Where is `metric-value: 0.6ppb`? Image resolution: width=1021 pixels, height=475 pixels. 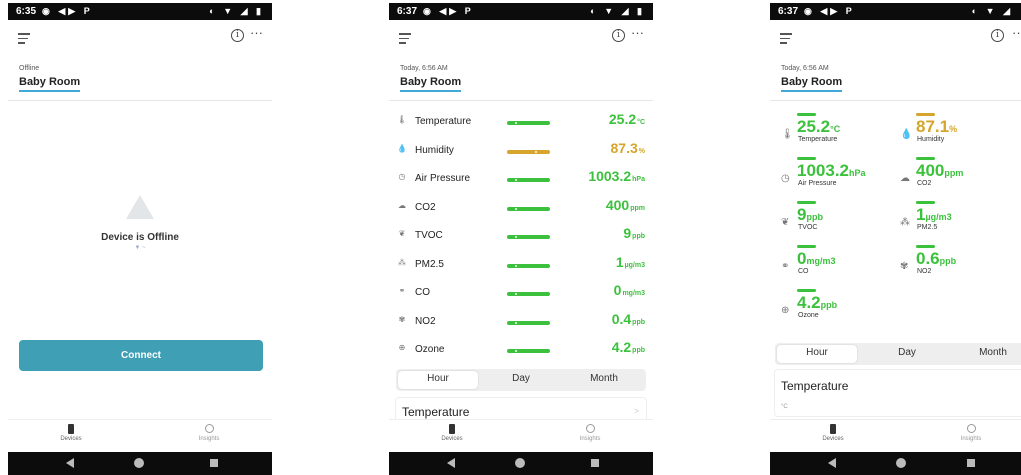
metric-value: 0.6ppb is located at coordinates (936, 259).